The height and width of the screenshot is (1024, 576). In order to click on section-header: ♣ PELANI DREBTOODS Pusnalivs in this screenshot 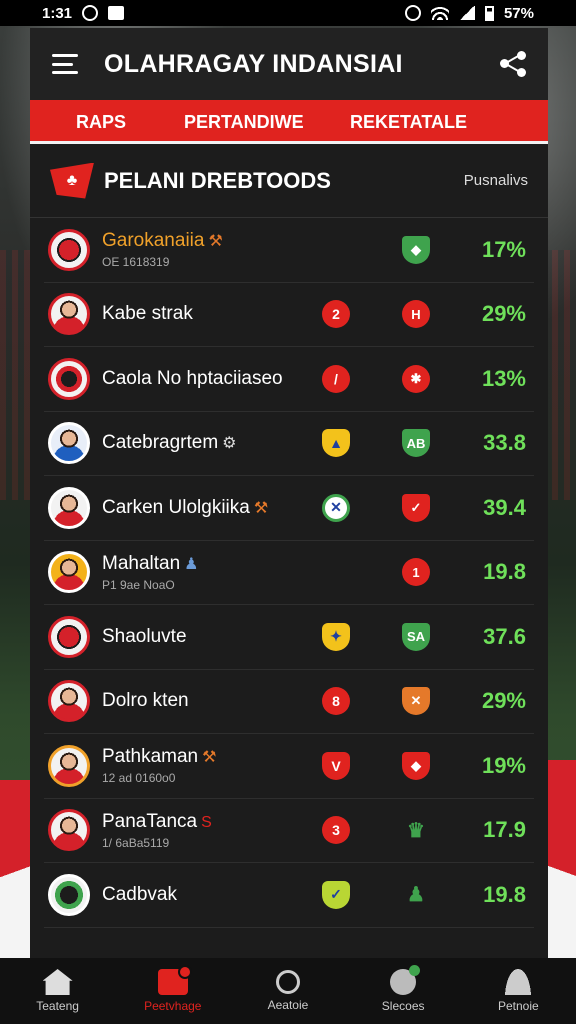, I will do `click(289, 181)`.